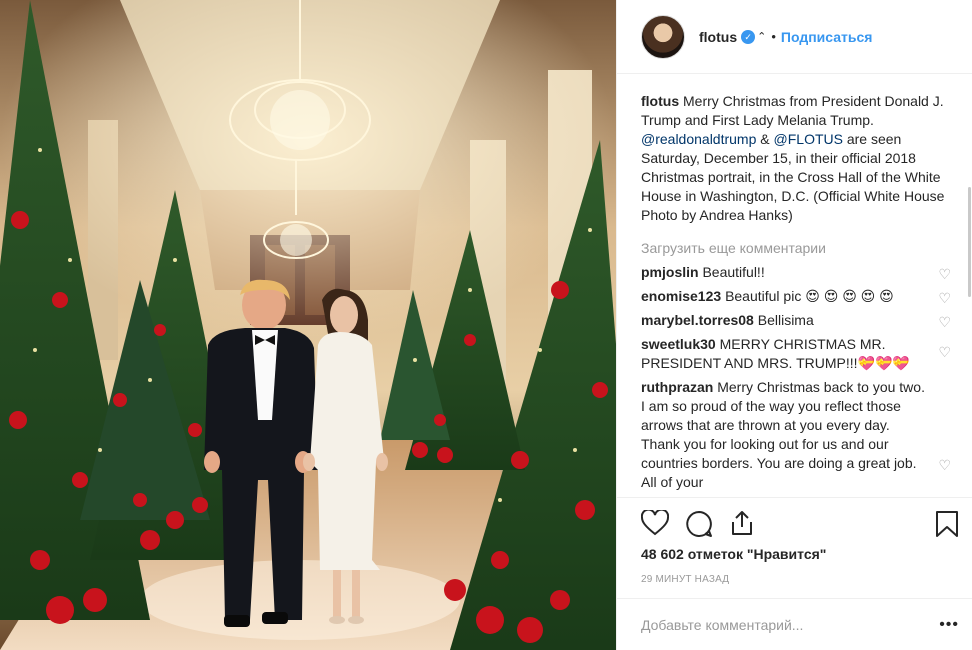 This screenshot has height=650, width=972. I want to click on comment-text: Beautiful!!, so click(733, 272).